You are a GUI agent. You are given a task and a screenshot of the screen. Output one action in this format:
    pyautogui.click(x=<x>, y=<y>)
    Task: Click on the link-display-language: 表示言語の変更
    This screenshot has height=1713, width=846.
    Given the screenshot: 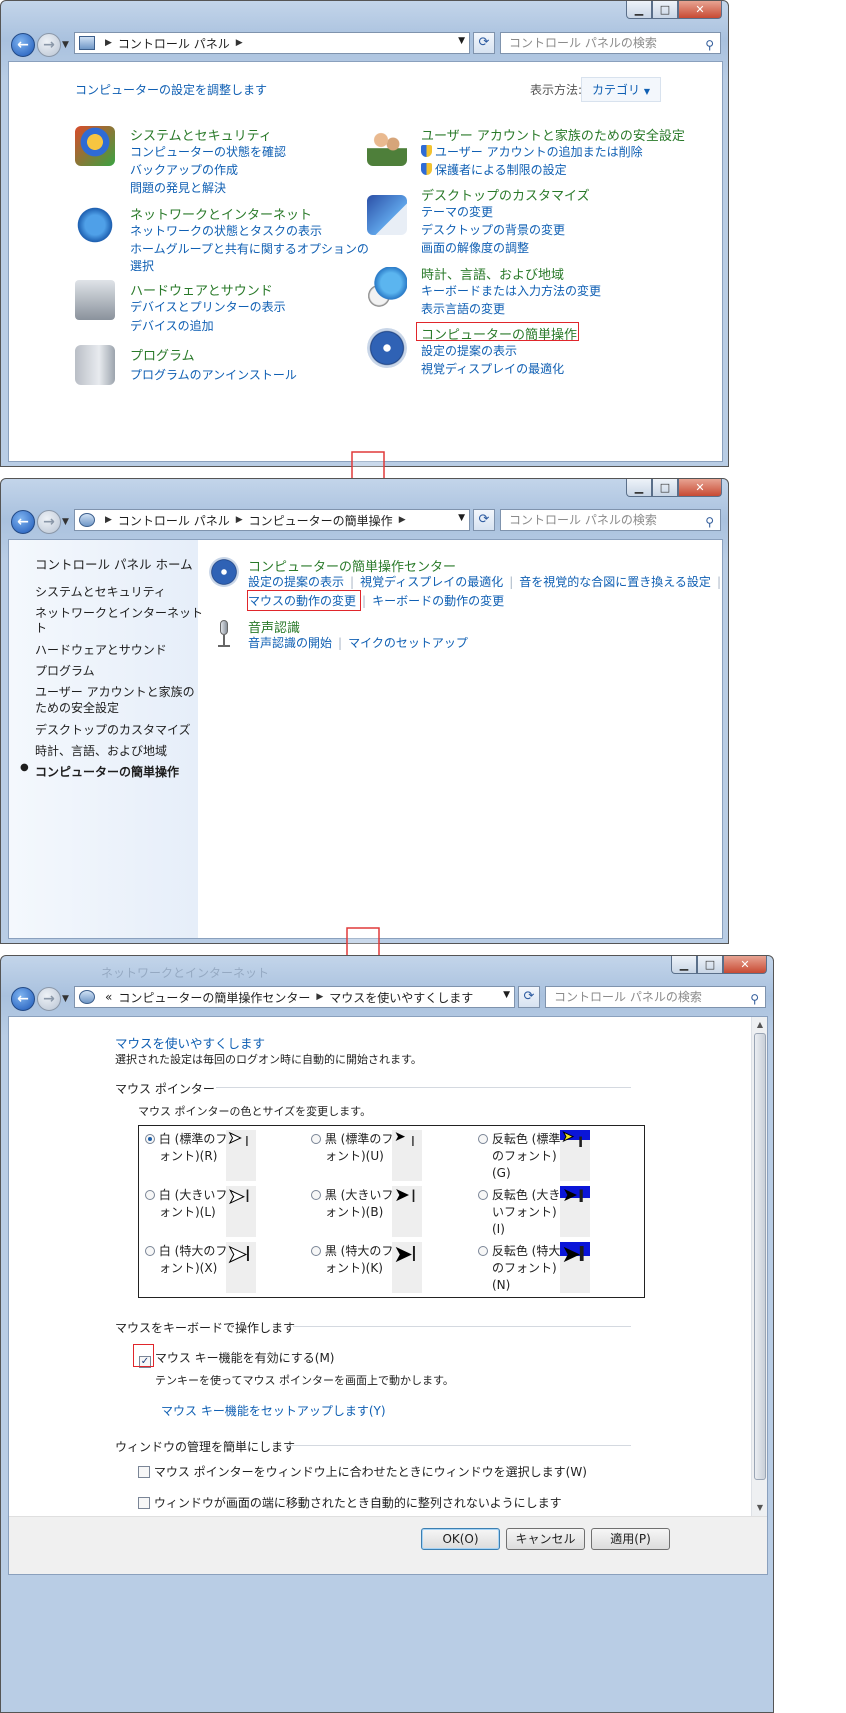 What is the action you would take?
    pyautogui.click(x=463, y=308)
    